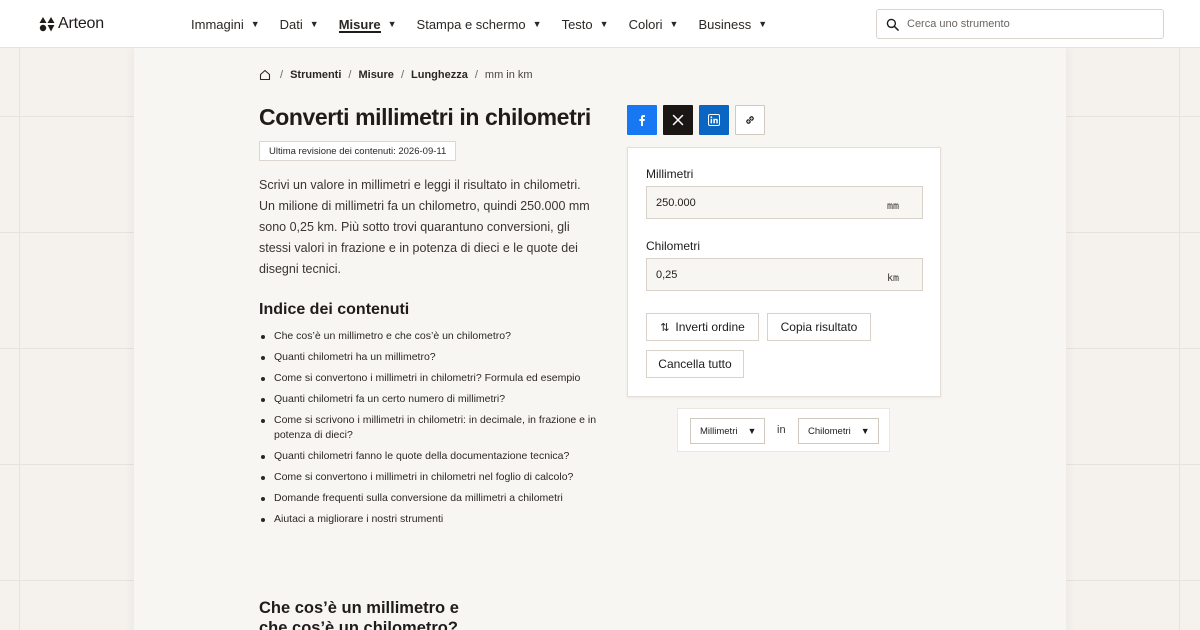  I want to click on from-unit-value: Millimetri, so click(719, 431).